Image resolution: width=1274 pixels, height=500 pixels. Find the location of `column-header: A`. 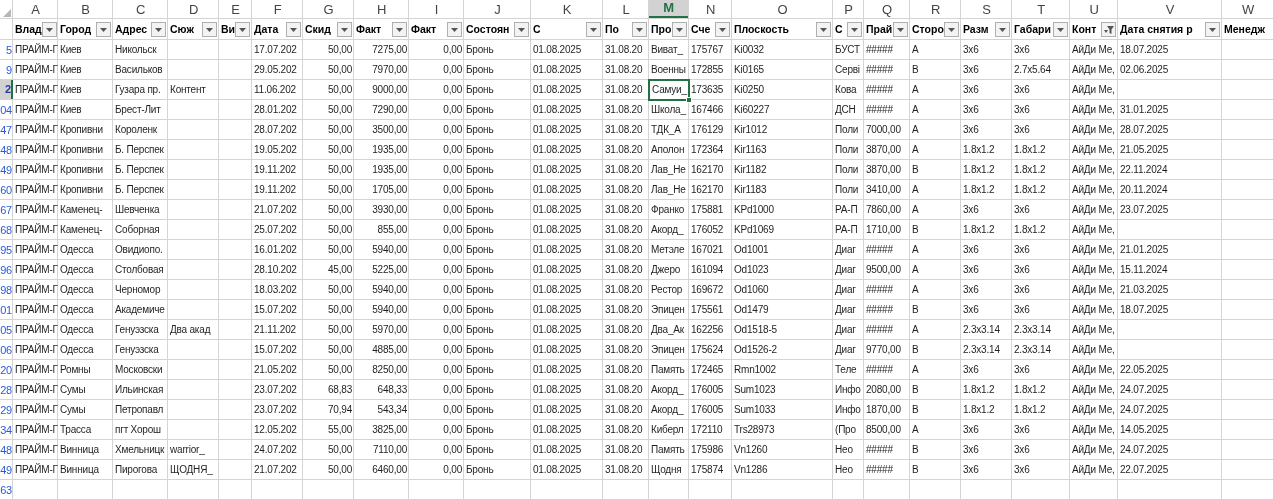

column-header: A is located at coordinates (35, 9).